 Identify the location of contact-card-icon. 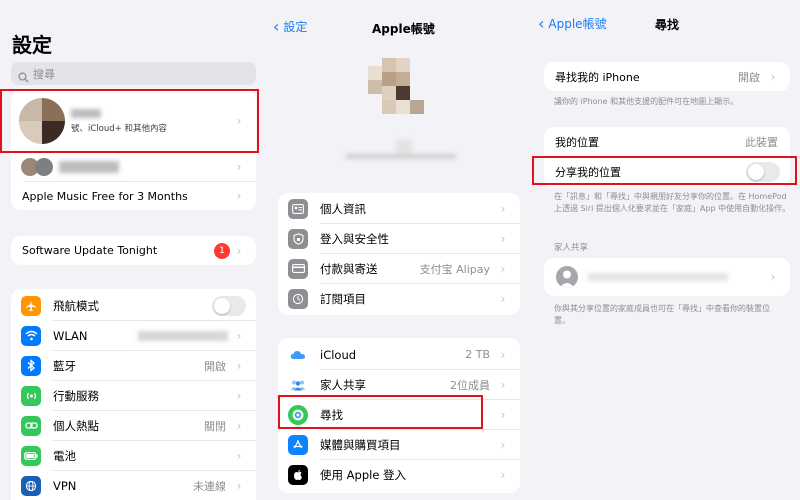
(298, 208).